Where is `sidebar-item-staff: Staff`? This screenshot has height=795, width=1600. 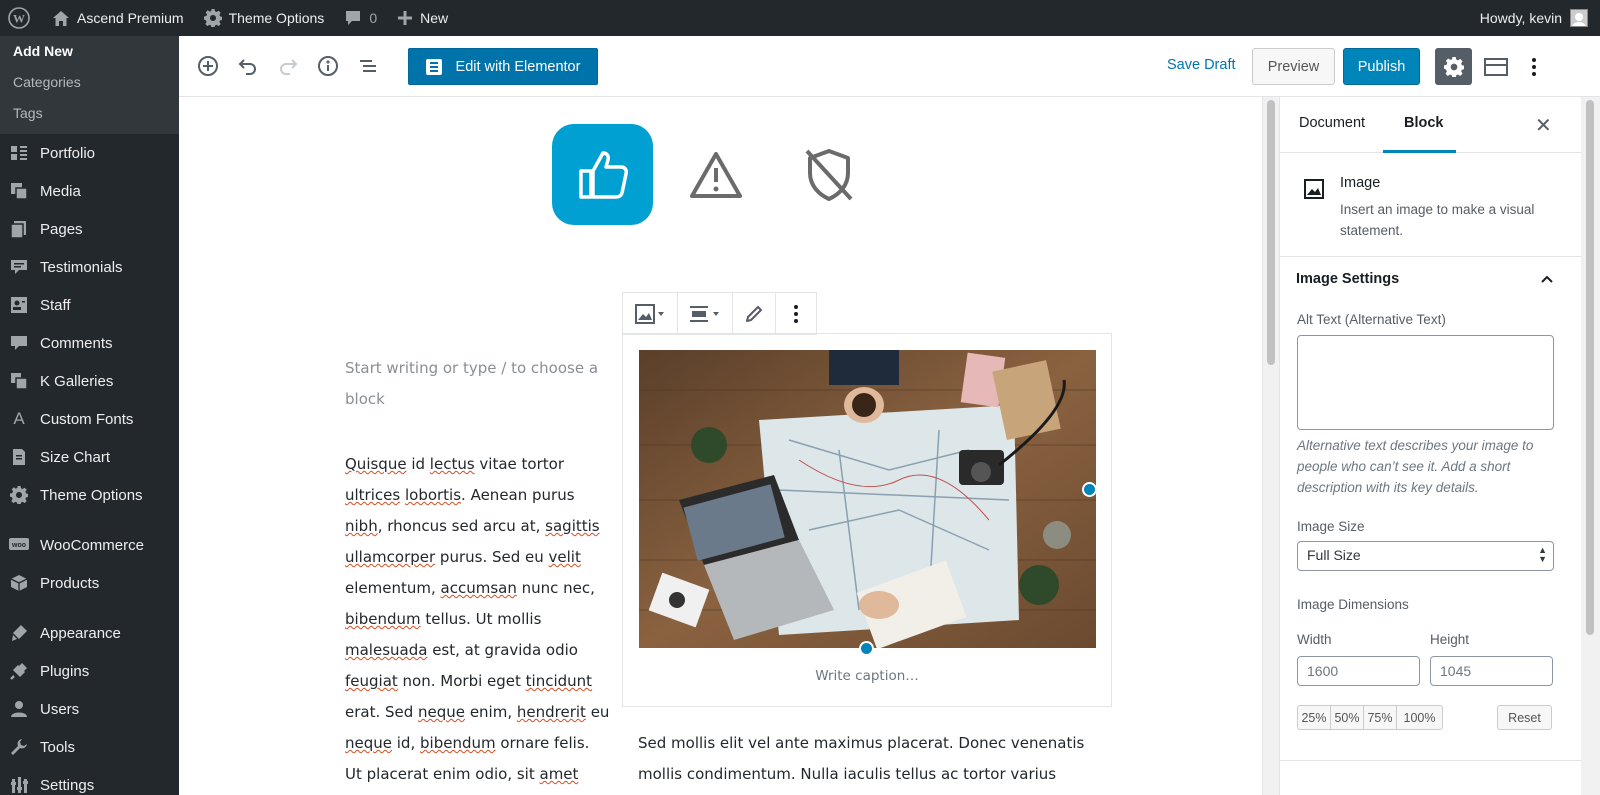
sidebar-item-staff: Staff is located at coordinates (89, 305).